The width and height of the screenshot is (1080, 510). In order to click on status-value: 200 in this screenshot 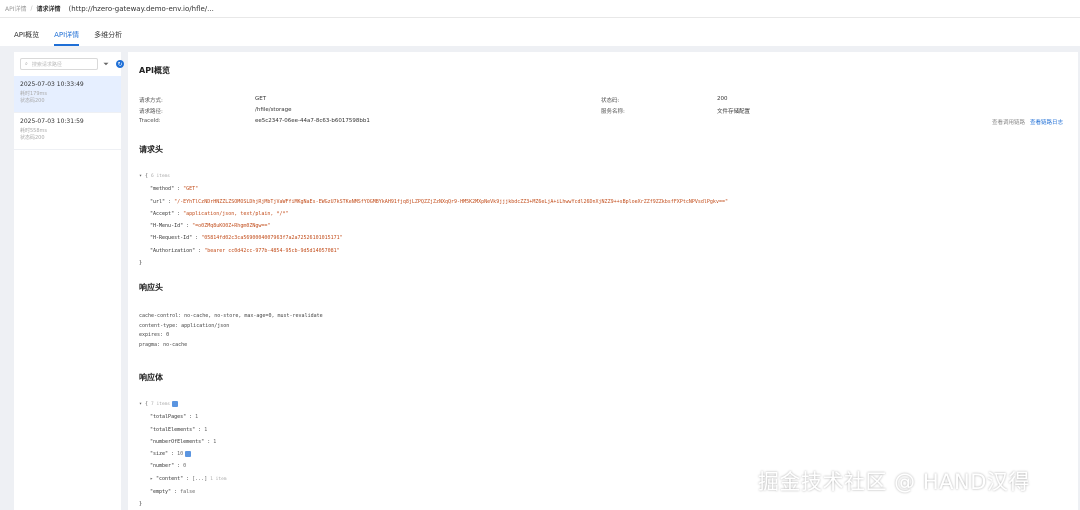, I will do `click(722, 99)`.